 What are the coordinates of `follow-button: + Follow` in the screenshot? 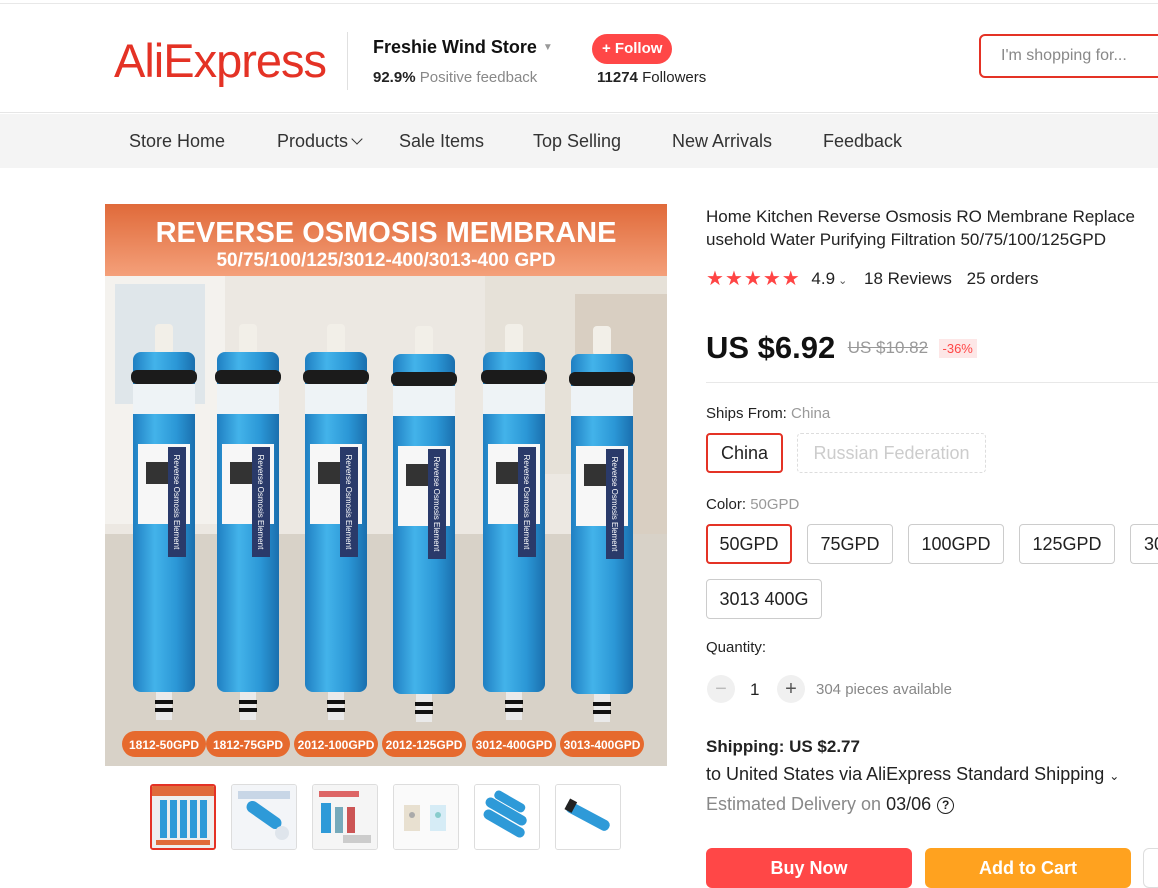 It's located at (632, 49).